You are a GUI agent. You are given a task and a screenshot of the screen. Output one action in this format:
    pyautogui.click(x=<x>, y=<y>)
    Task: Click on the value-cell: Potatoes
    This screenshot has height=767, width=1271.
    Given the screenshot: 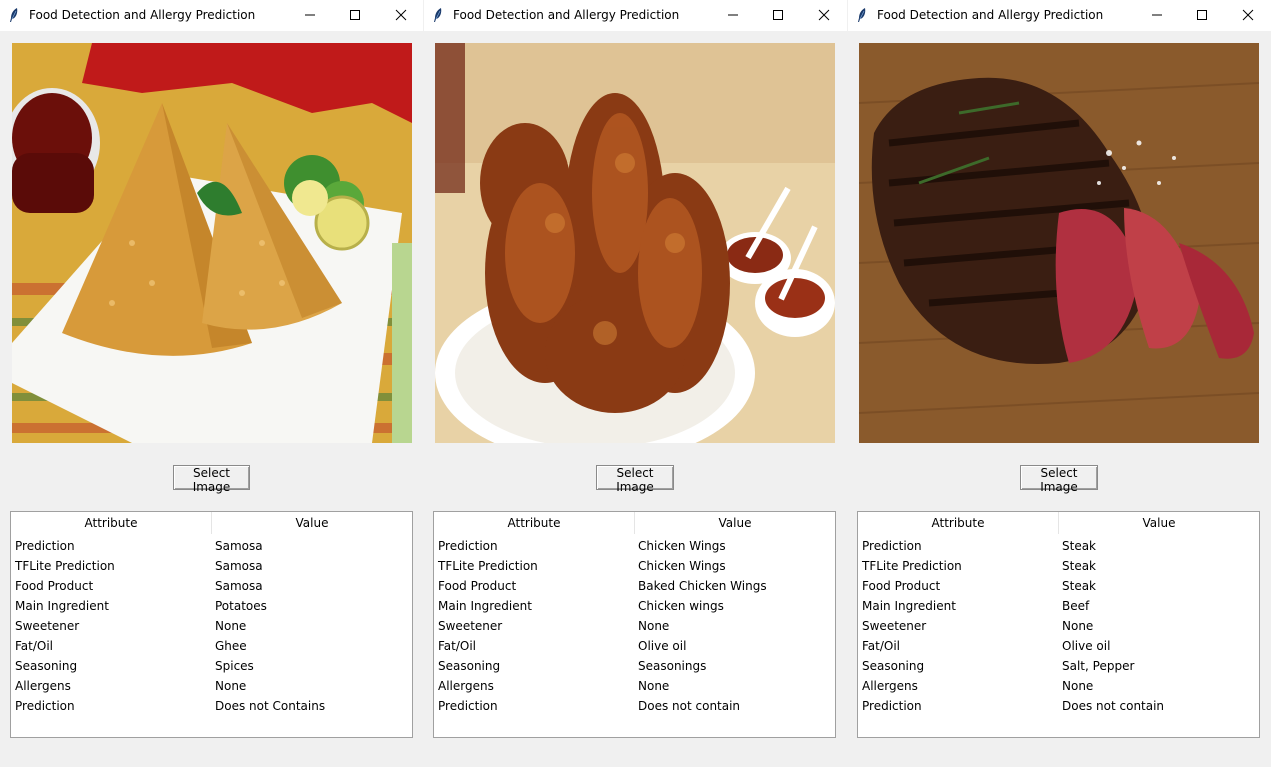 What is the action you would take?
    pyautogui.click(x=241, y=606)
    